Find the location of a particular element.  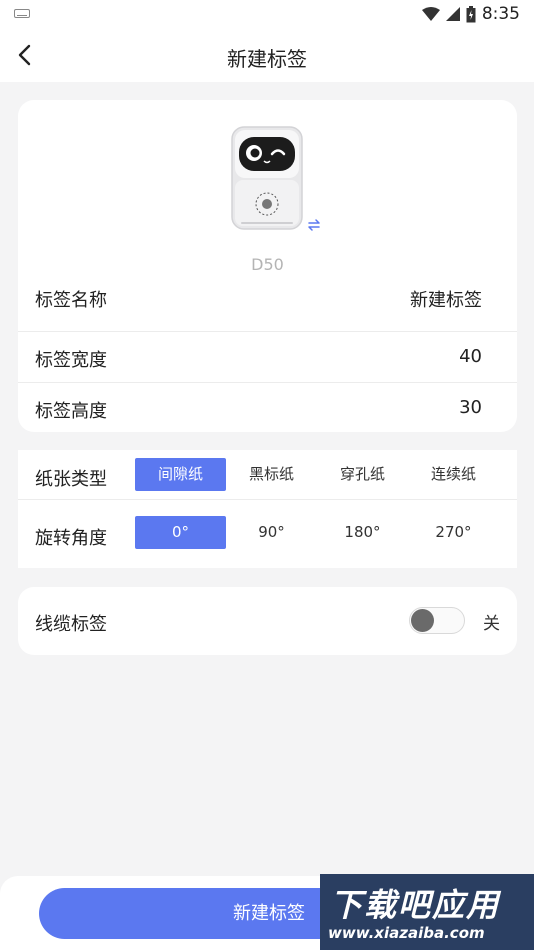

paper-type-option-gap: 间隙纸 is located at coordinates (180, 474).